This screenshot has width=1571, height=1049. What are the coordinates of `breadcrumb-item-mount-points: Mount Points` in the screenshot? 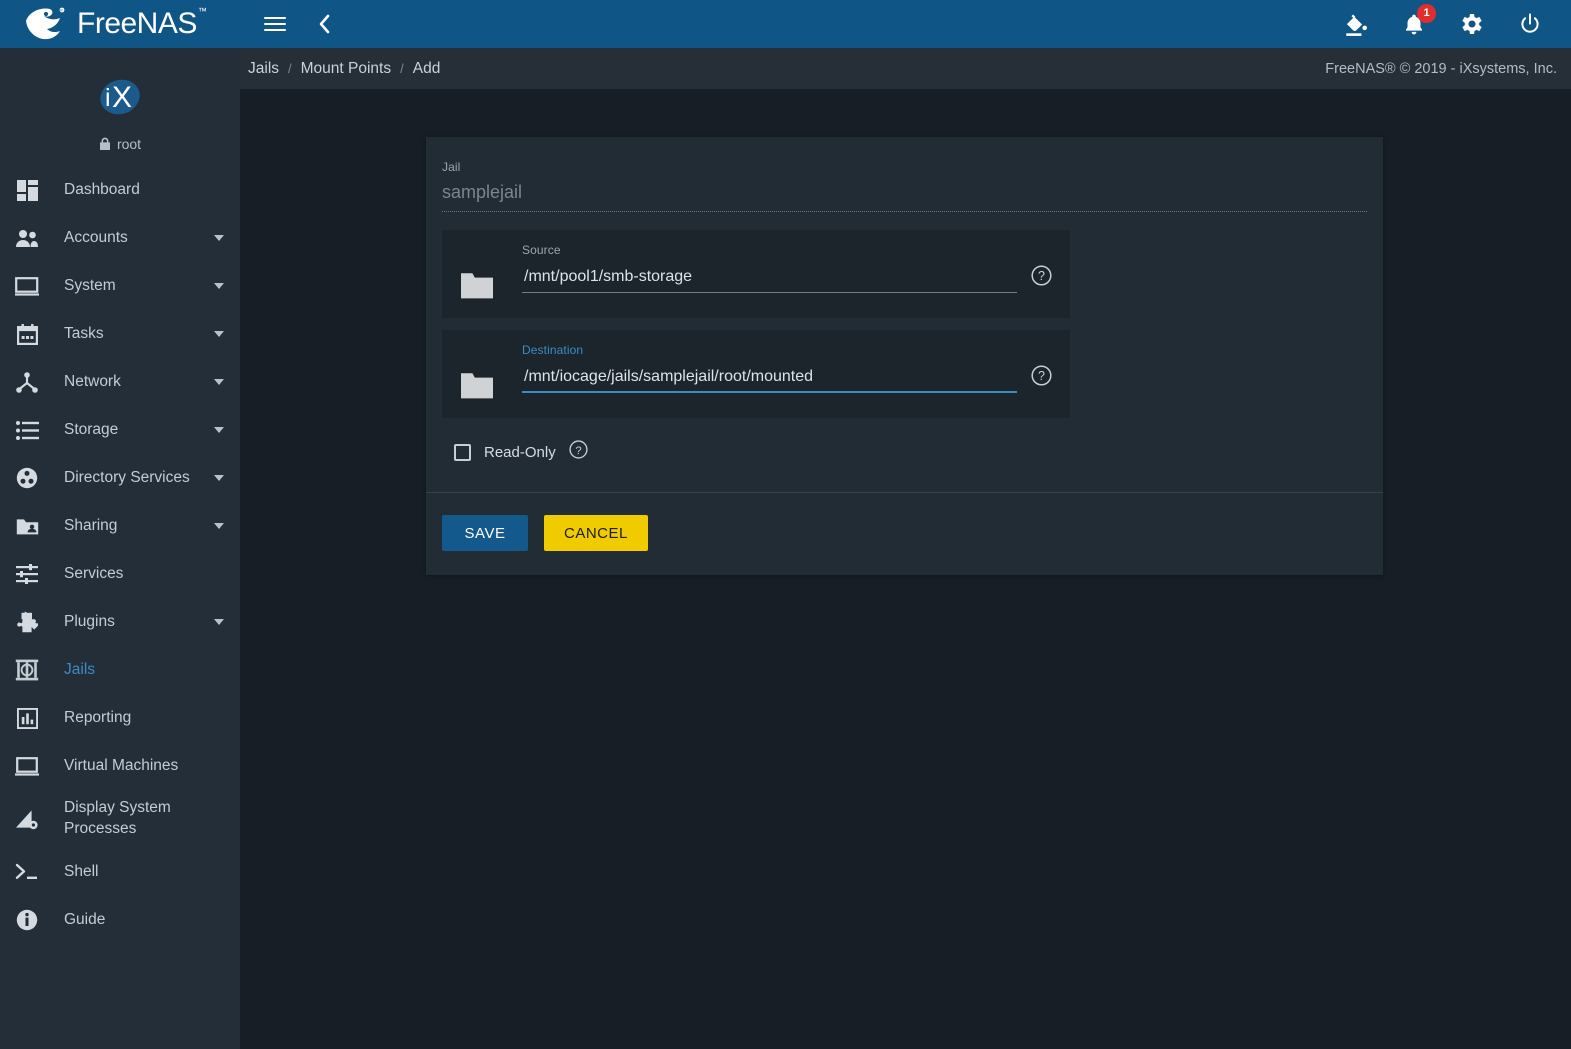 It's located at (346, 69).